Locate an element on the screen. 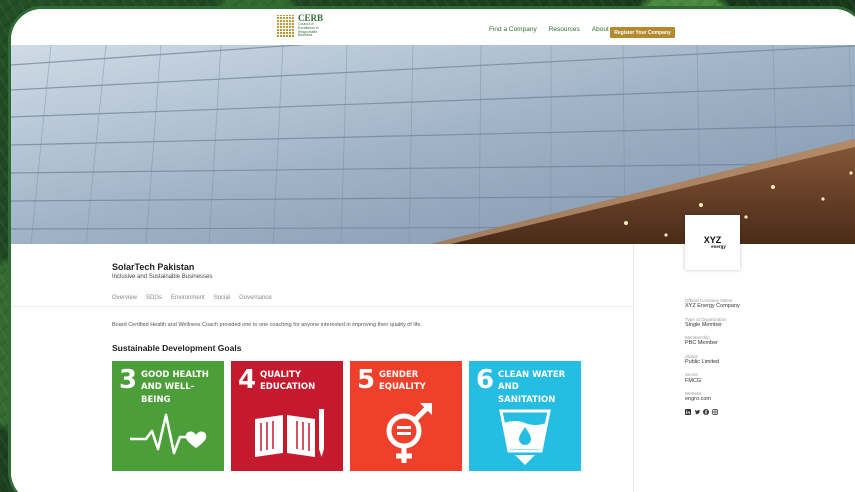  company-logo: XYZ energy is located at coordinates (712, 242).